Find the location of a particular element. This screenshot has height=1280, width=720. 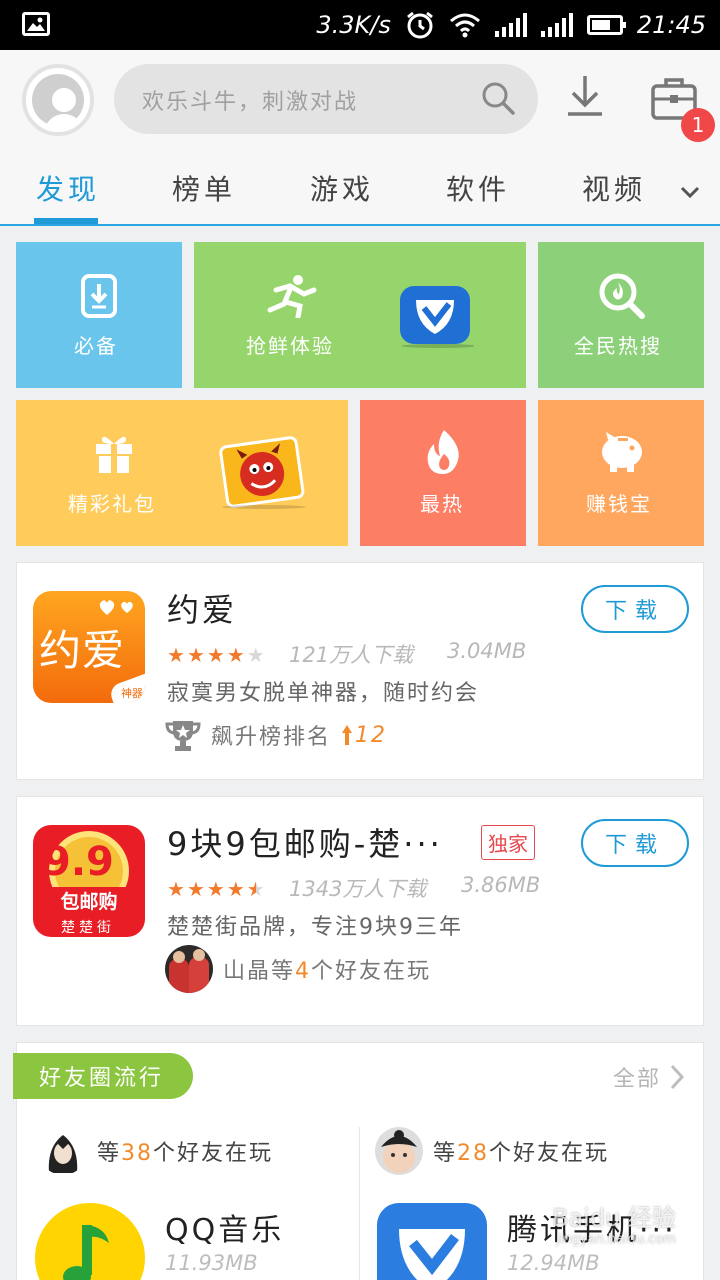

game-promo-icon is located at coordinates (262, 472).